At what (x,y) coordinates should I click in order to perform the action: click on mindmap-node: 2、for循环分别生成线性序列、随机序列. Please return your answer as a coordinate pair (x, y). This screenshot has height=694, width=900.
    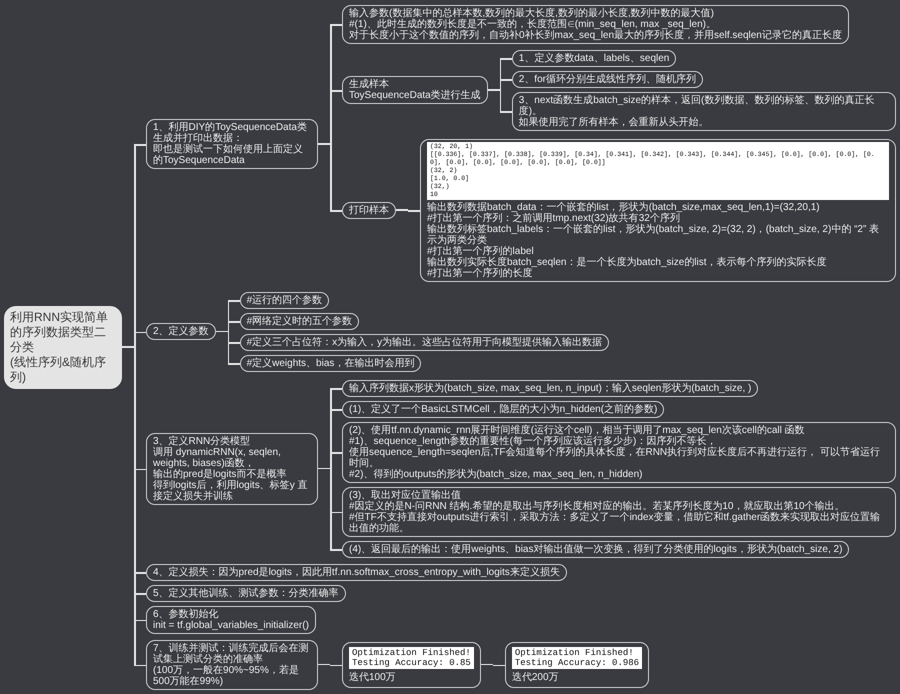
    Looking at the image, I should click on (607, 79).